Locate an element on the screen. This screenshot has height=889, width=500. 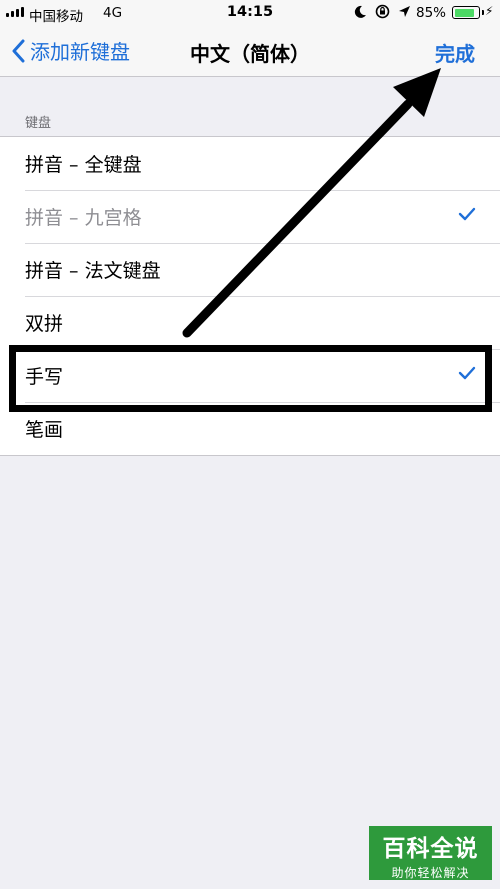
watermark-logo: 百科全说 助你轻松解决 is located at coordinates (430, 853).